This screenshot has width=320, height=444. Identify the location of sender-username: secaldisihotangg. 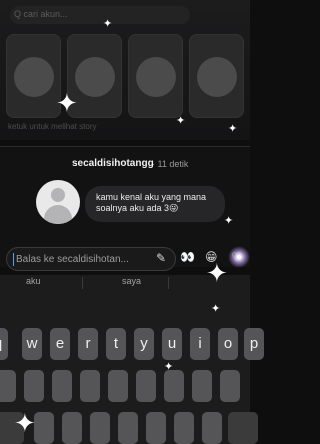
(113, 163).